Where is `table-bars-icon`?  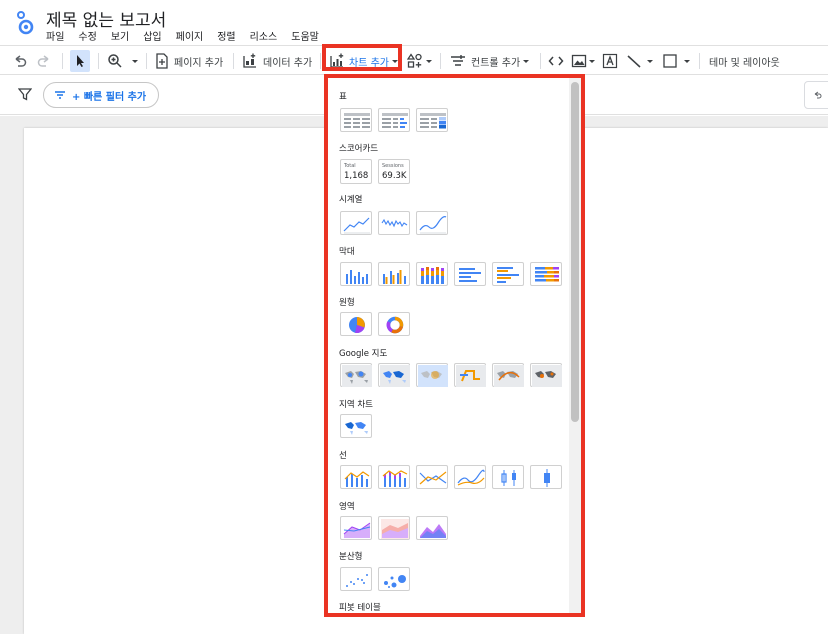 table-bars-icon is located at coordinates (395, 120).